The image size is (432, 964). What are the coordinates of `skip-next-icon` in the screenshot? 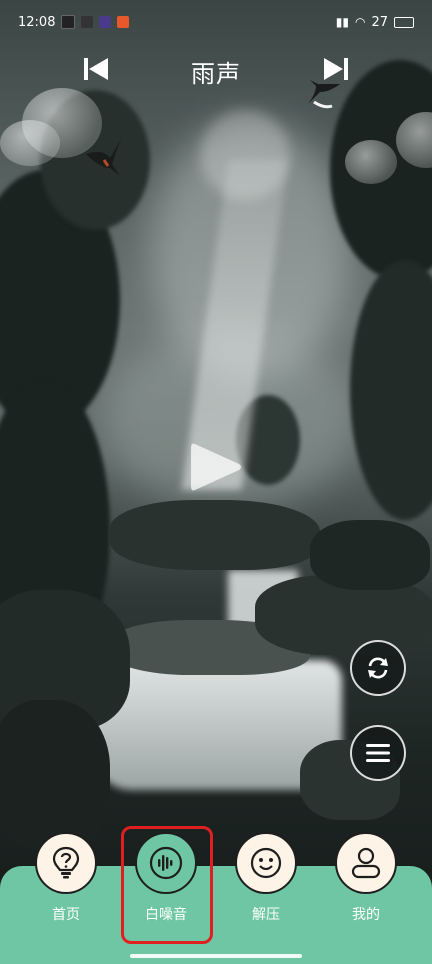 It's located at (336, 69).